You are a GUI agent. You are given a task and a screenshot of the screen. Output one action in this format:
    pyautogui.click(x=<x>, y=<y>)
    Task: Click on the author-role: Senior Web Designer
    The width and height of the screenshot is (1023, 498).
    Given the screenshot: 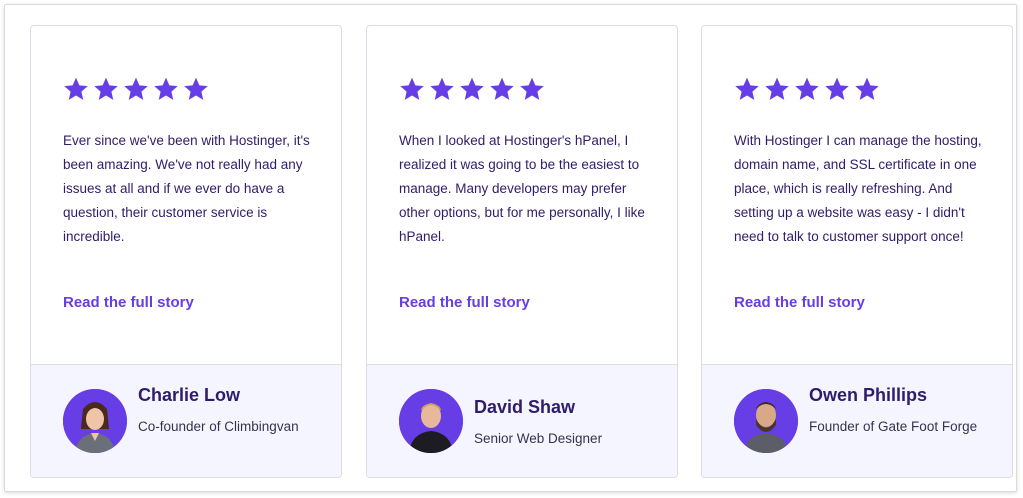 What is the action you would take?
    pyautogui.click(x=538, y=438)
    